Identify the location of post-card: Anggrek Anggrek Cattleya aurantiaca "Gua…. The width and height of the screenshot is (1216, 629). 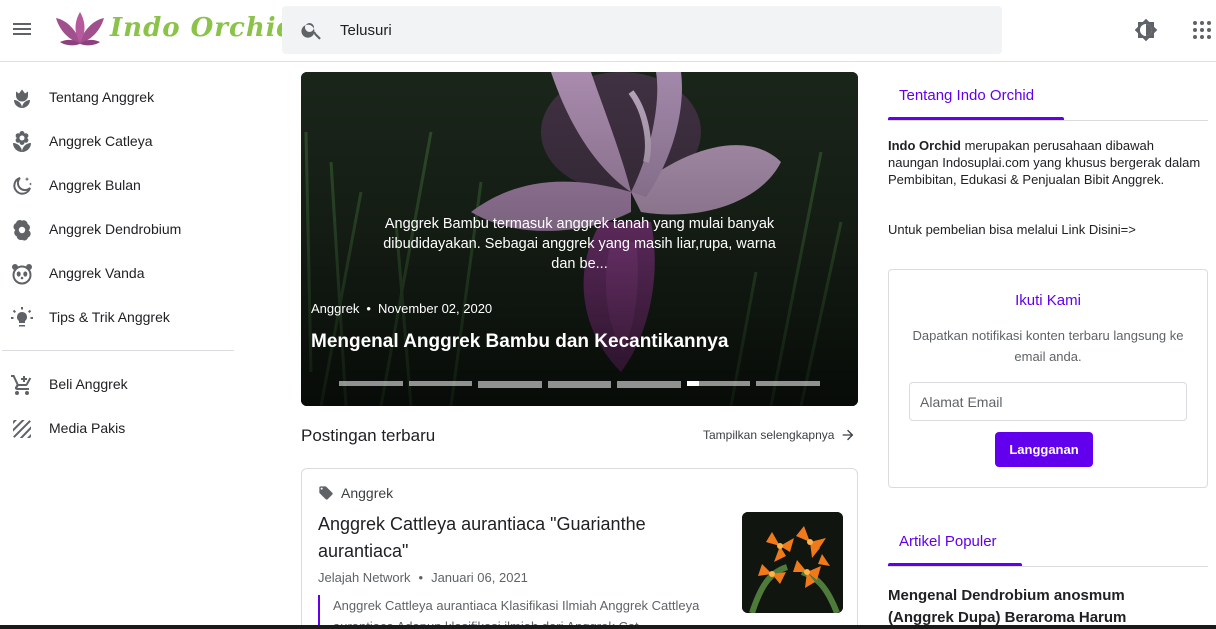
(579, 548).